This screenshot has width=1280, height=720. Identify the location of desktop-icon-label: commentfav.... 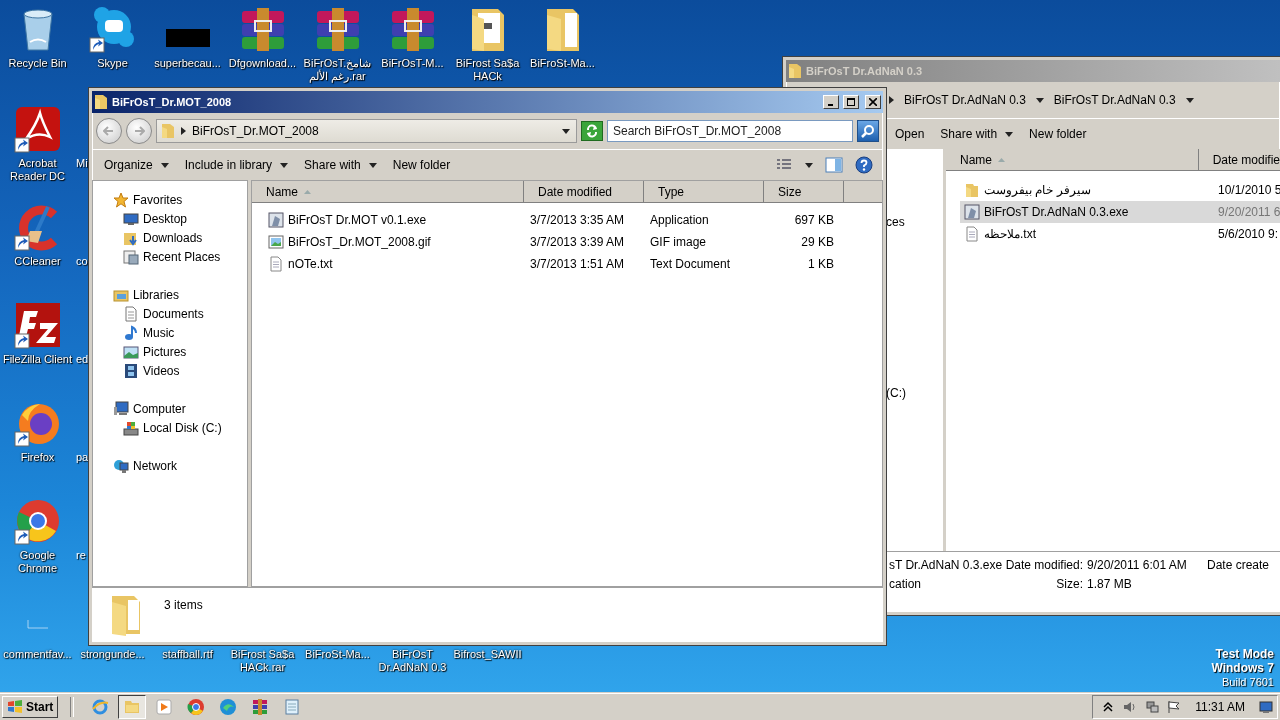
(37, 654).